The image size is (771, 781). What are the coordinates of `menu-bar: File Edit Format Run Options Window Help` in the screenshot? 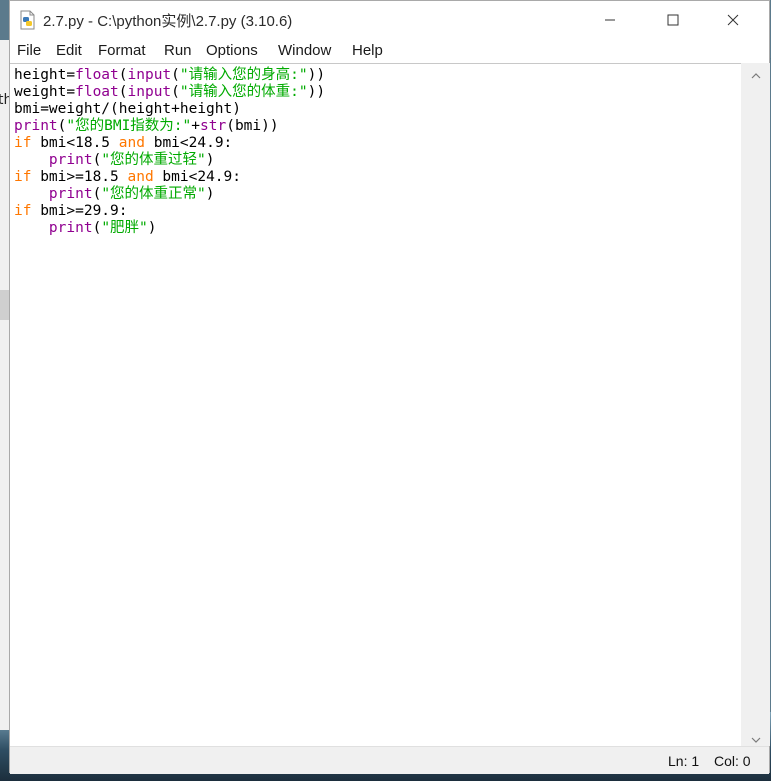 It's located at (389, 51).